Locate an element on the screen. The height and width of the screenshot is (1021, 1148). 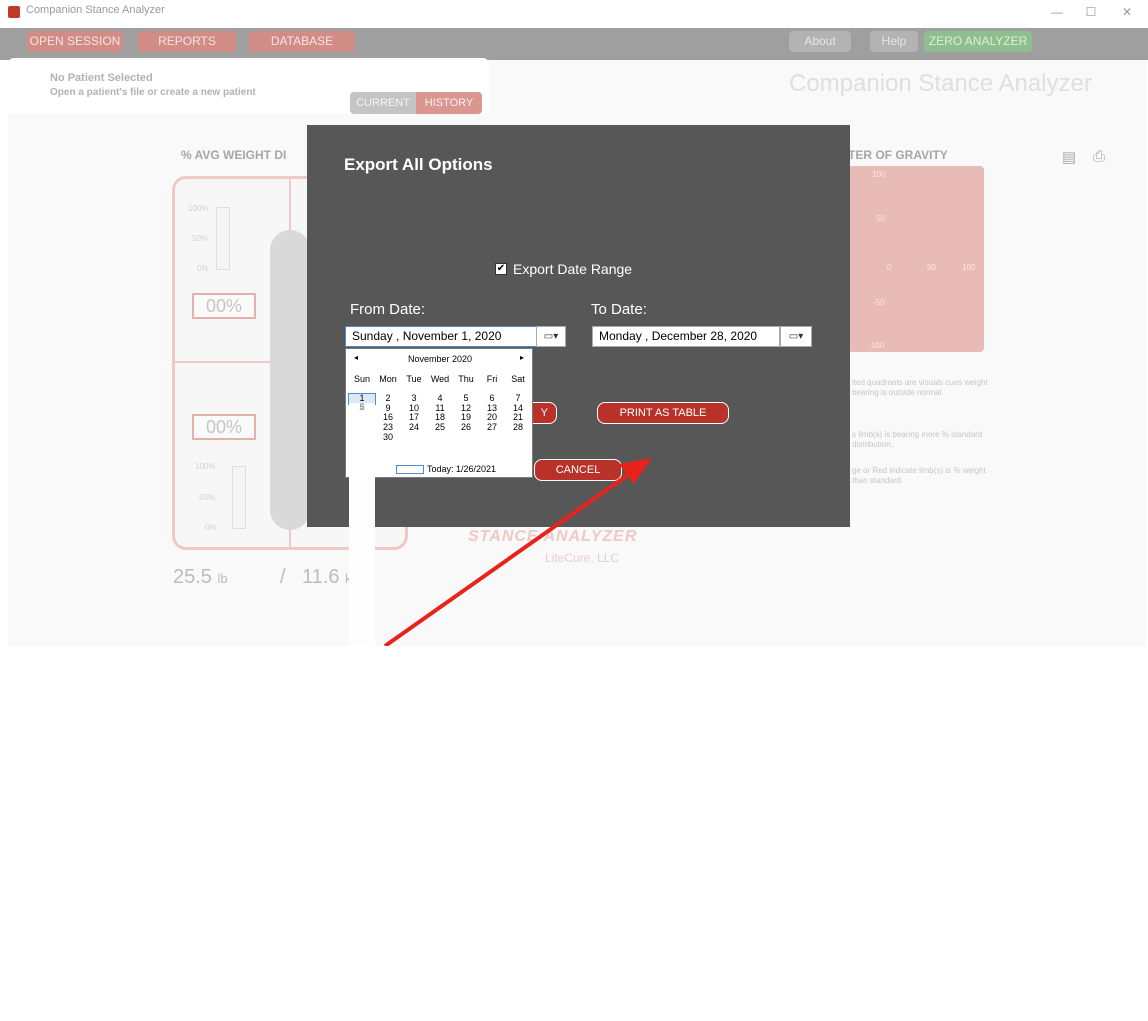
today-marker is located at coordinates (410, 470).